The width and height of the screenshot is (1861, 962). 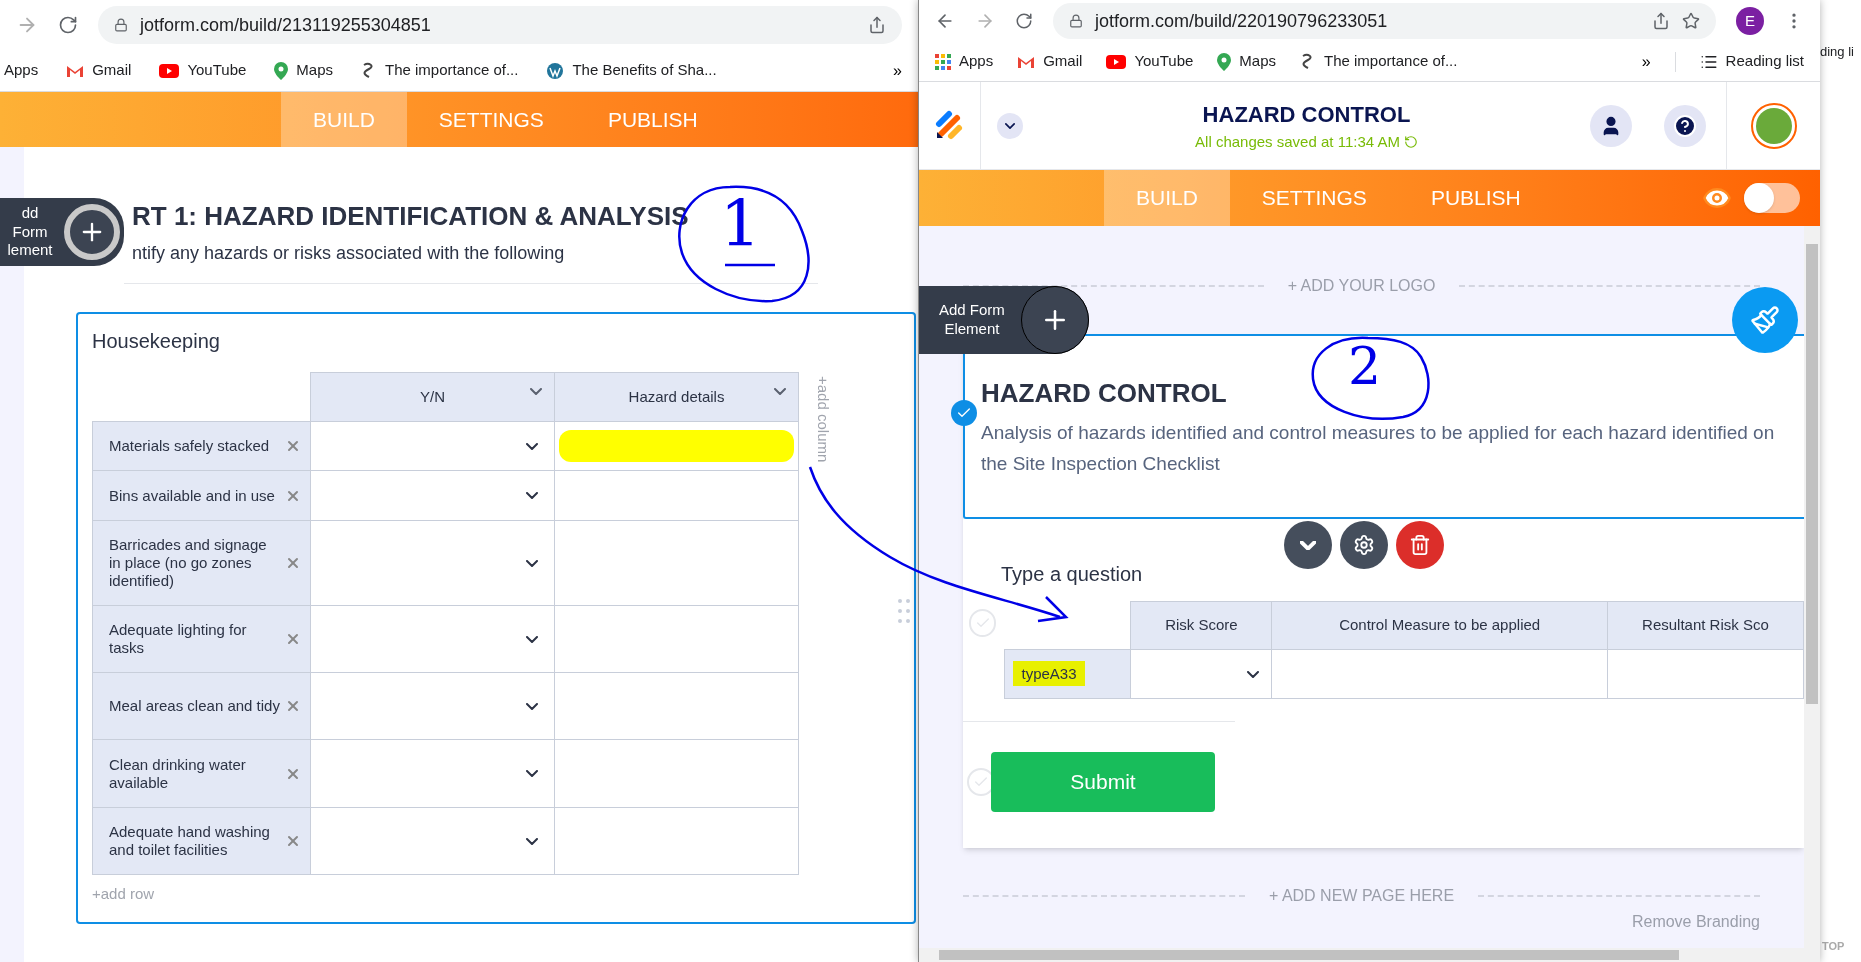 What do you see at coordinates (286, 25) in the screenshot?
I see `url-text: jotform.com/build/213119255304851` at bounding box center [286, 25].